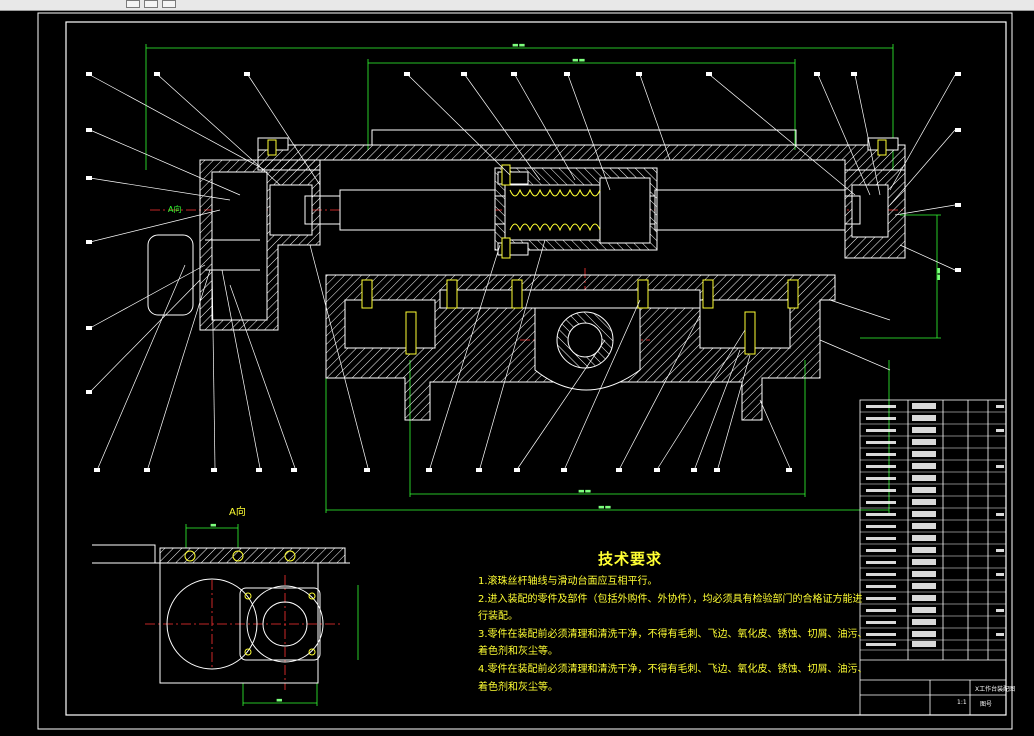  Describe the element at coordinates (169, 4) in the screenshot. I see `close-button` at that location.